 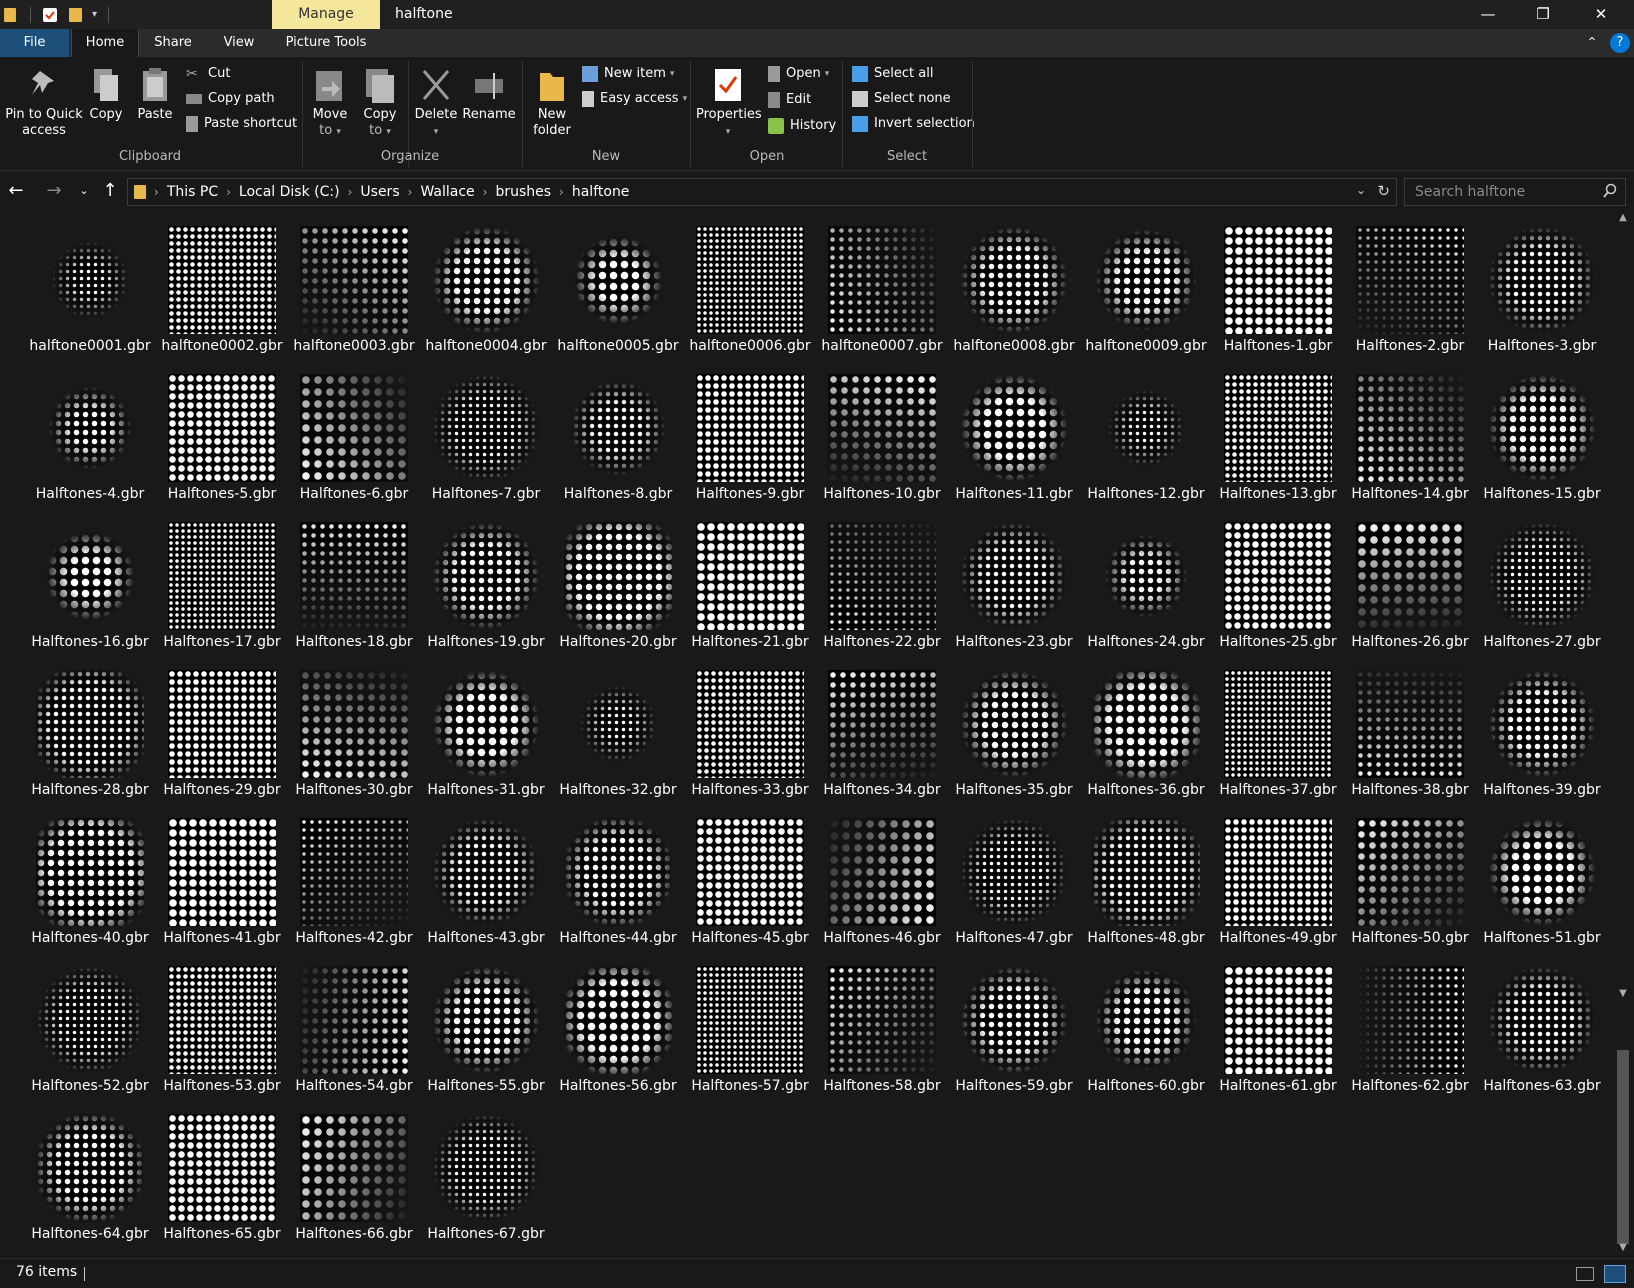 What do you see at coordinates (618, 1032) in the screenshot?
I see `file-item: Halftones-56.gbr` at bounding box center [618, 1032].